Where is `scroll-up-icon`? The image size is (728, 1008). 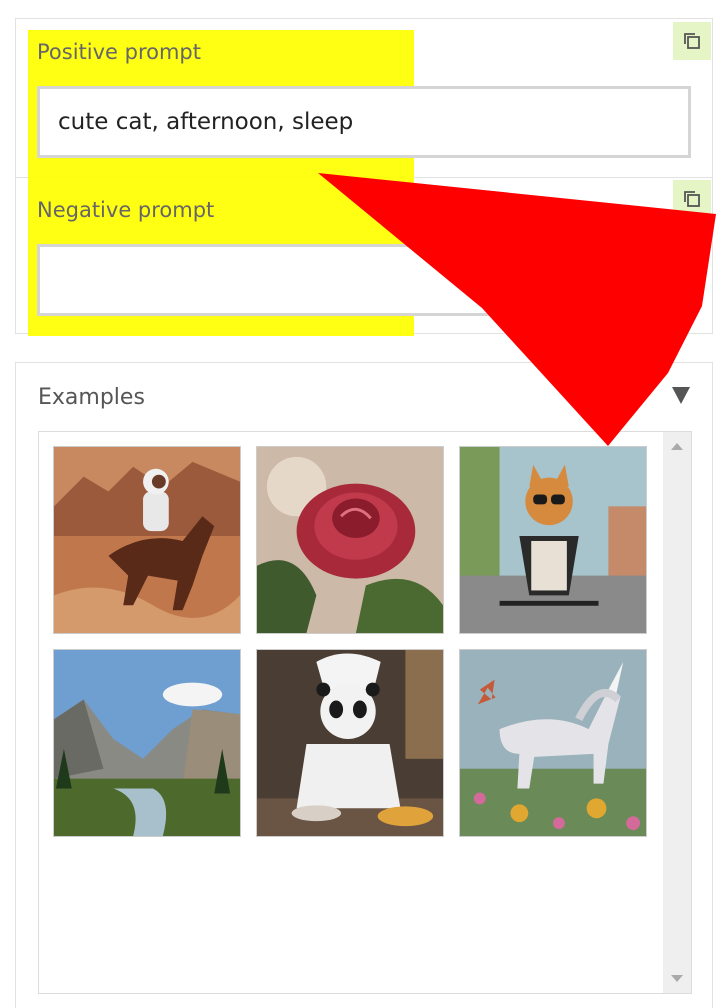 scroll-up-icon is located at coordinates (677, 446).